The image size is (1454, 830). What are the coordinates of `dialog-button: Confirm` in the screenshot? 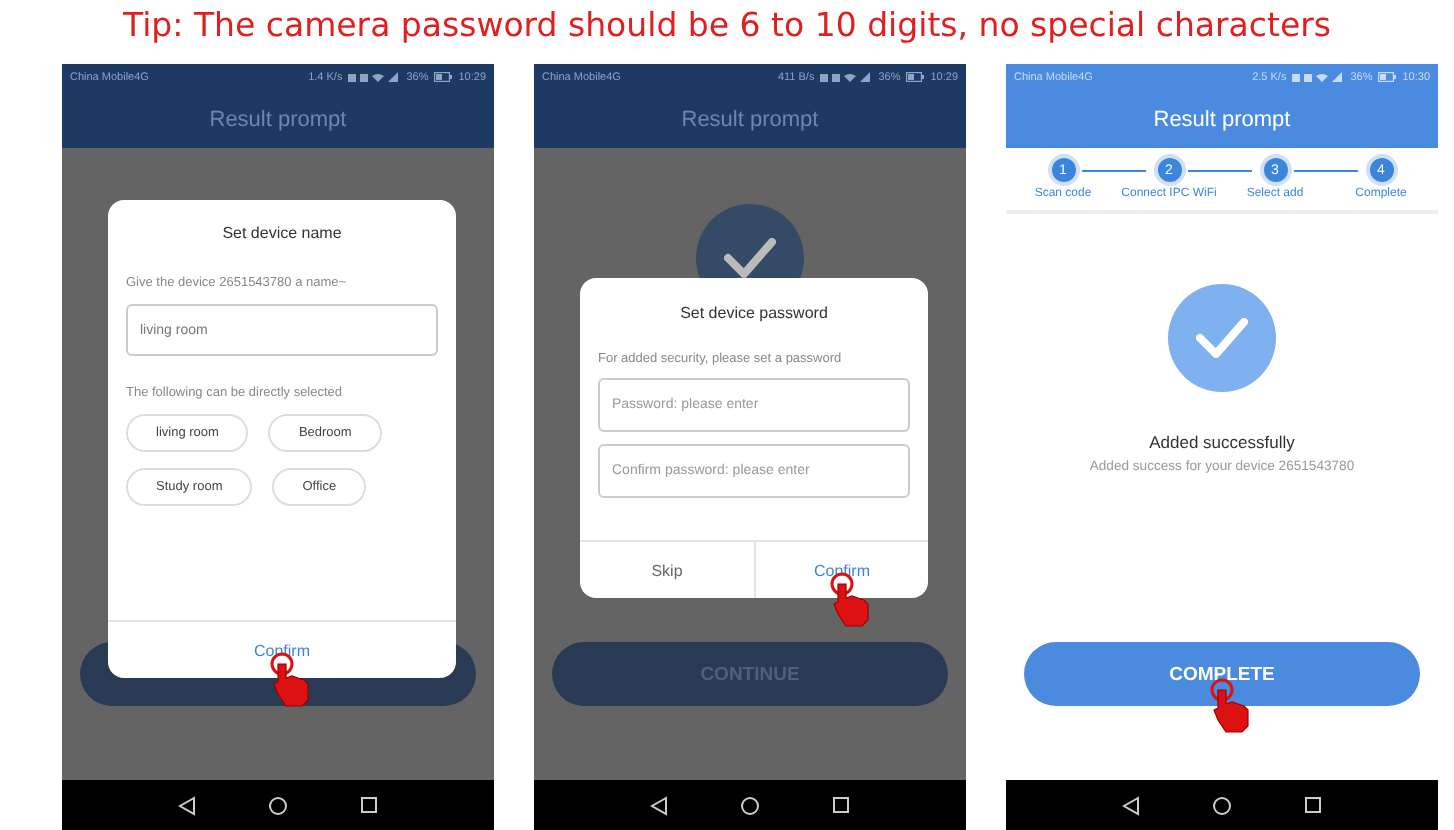 It's located at (282, 650).